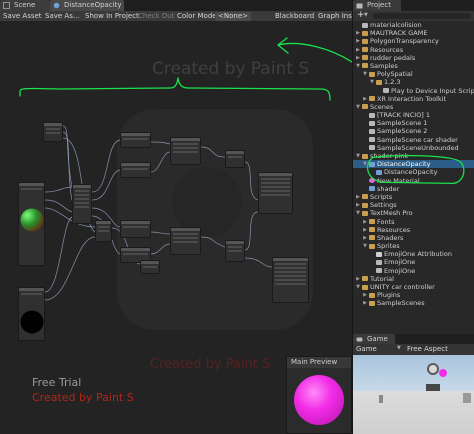 The image size is (474, 434). Describe the element at coordinates (319, 400) in the screenshot. I see `preview-sphere` at that location.